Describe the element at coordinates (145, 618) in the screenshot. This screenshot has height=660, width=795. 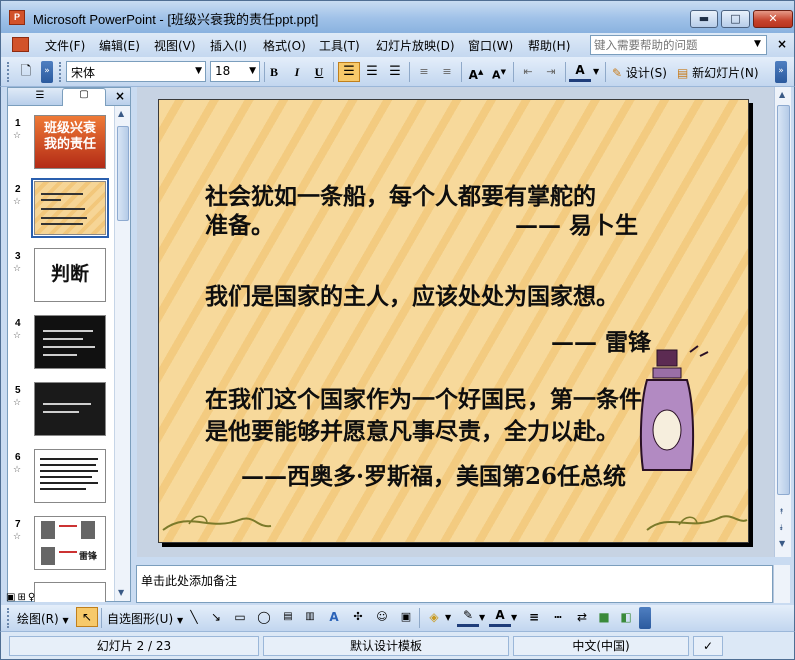
I see `autoshapes-button: 自选图形(U) ▼` at that location.